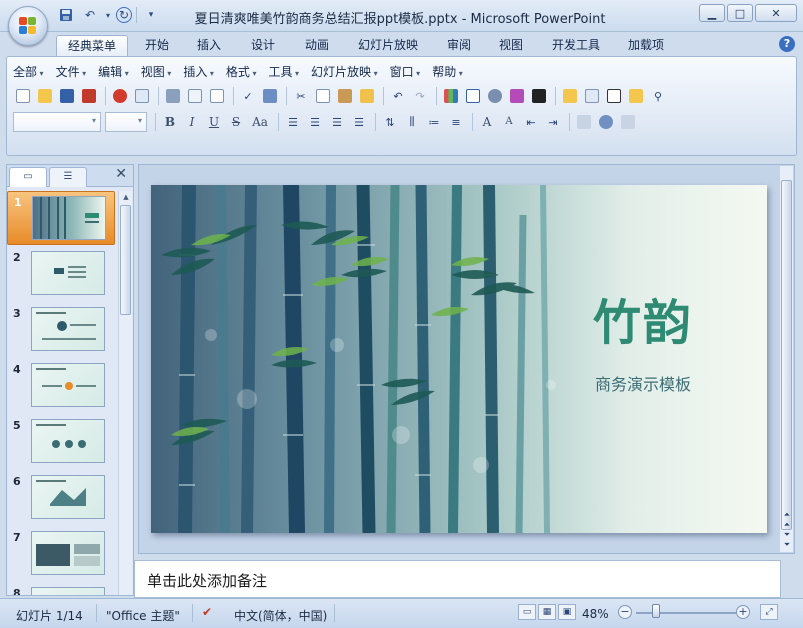 Image resolution: width=803 pixels, height=628 pixels. Describe the element at coordinates (511, 45) in the screenshot. I see `tab-view: 视图` at that location.